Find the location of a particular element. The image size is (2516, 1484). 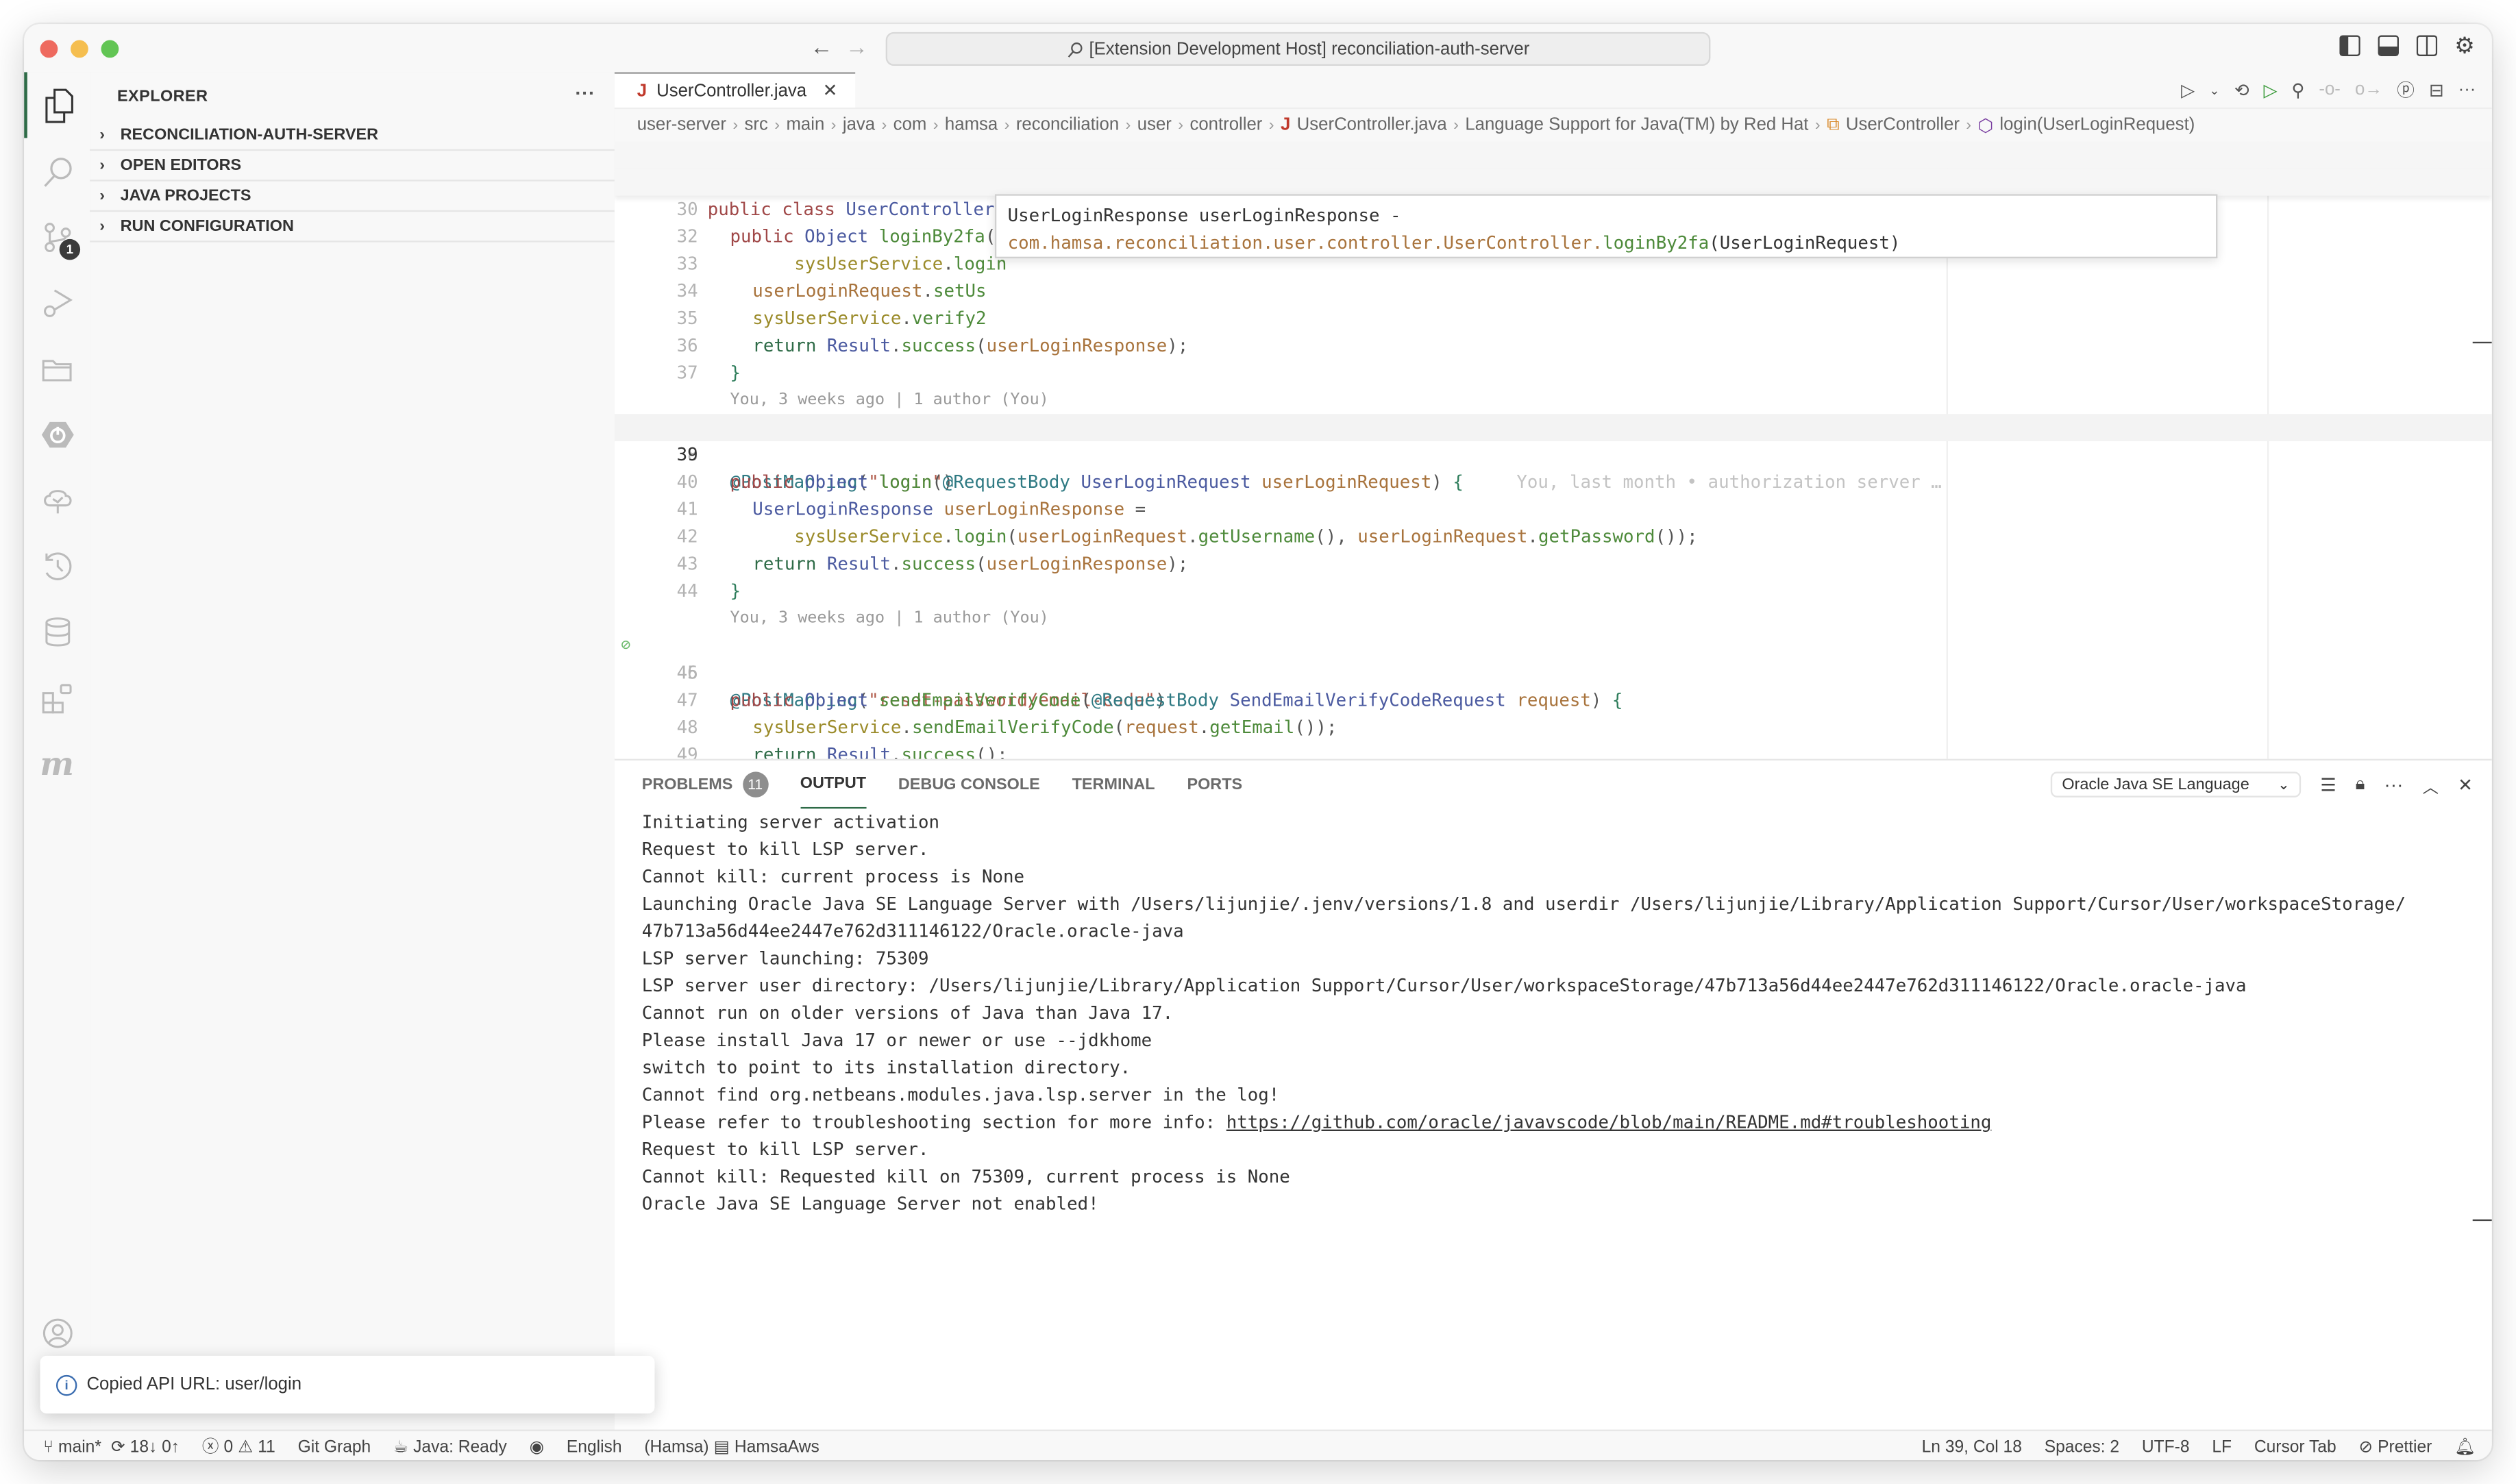

code-line: 48 return Result.success(); is located at coordinates (1554, 724).